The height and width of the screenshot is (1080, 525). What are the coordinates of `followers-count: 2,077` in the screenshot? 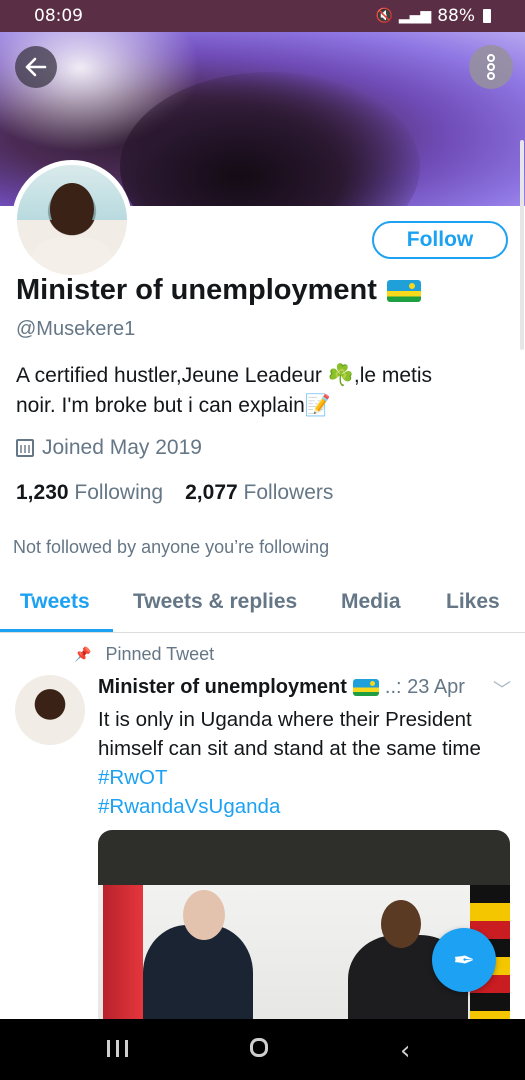 It's located at (211, 492).